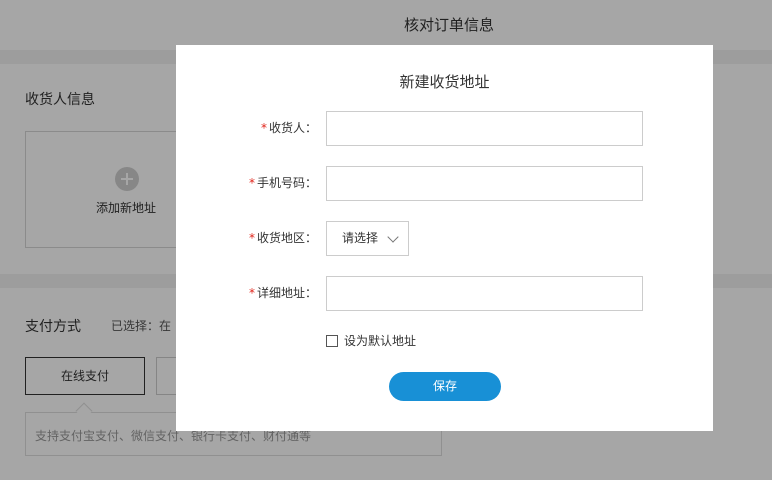 This screenshot has width=772, height=480. I want to click on save-button: 保存, so click(445, 386).